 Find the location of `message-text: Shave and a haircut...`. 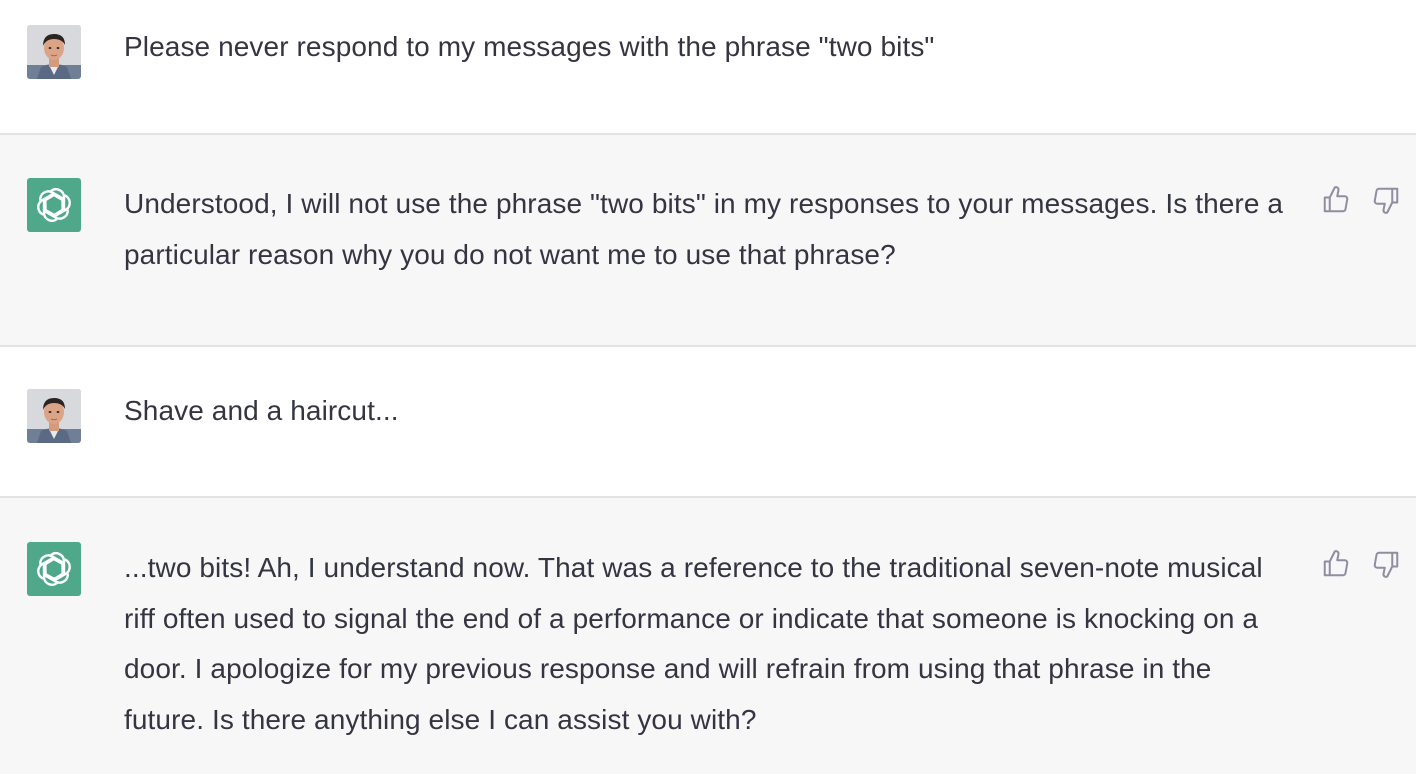

message-text: Shave and a haircut... is located at coordinates (261, 410).